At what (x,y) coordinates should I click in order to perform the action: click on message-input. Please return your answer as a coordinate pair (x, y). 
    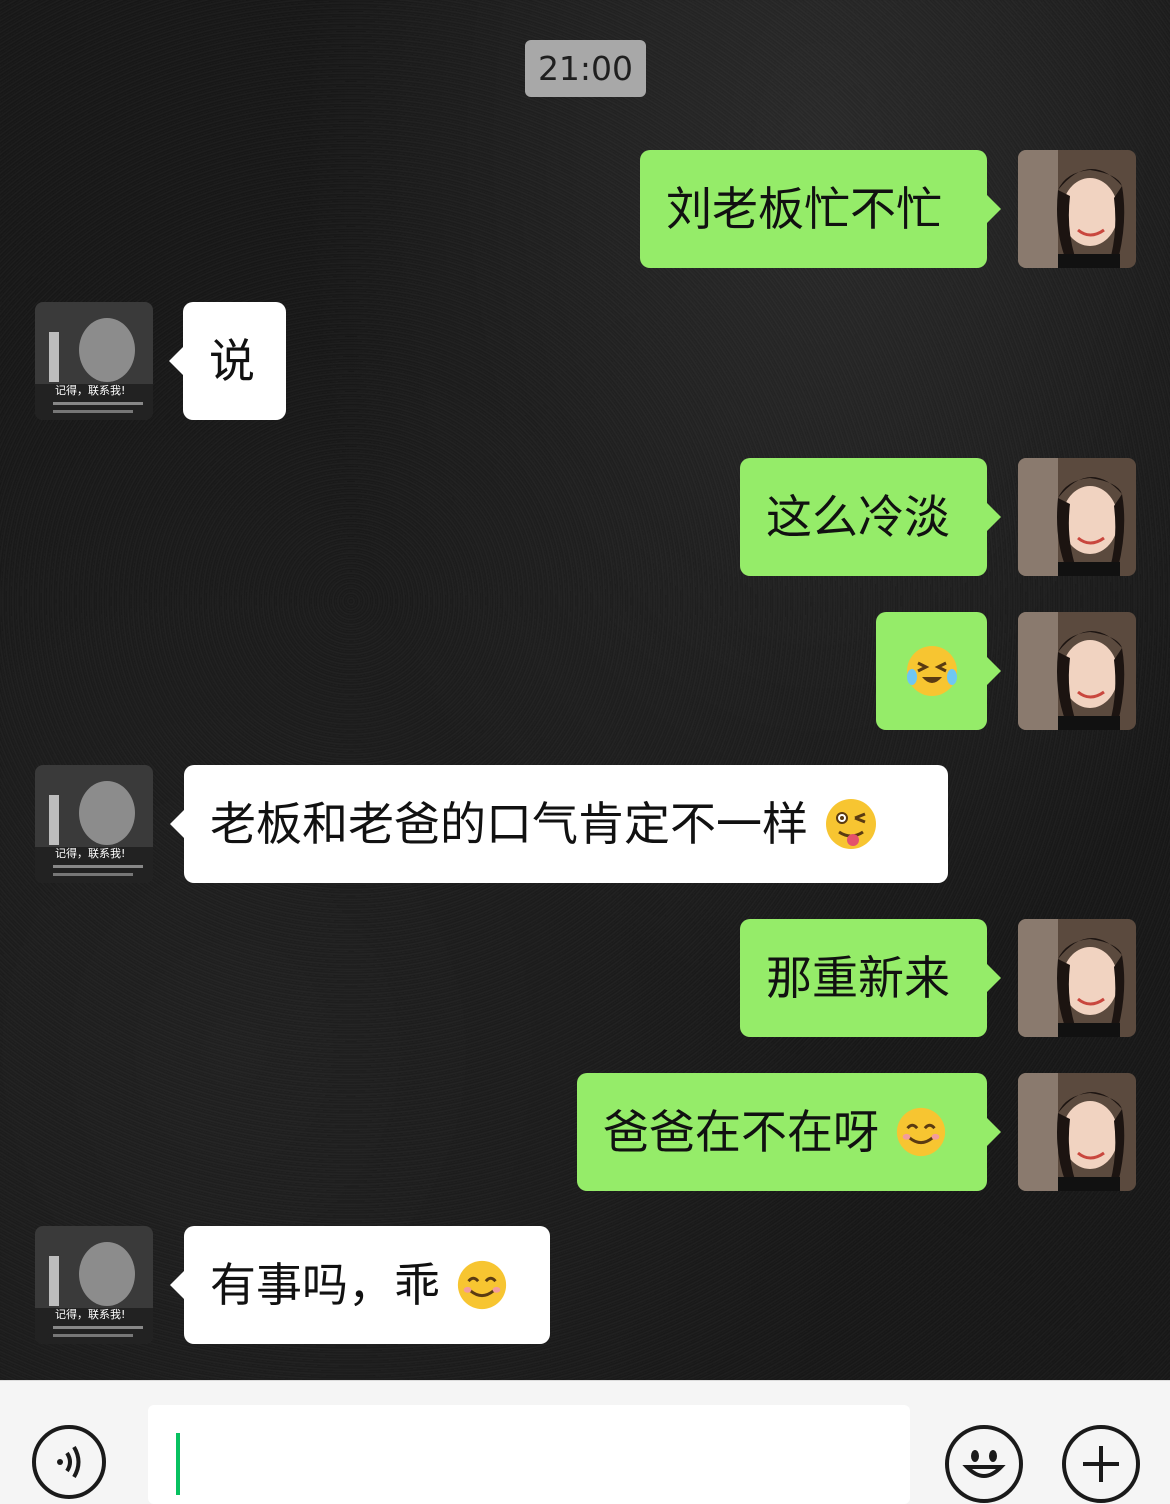
    Looking at the image, I should click on (529, 1454).